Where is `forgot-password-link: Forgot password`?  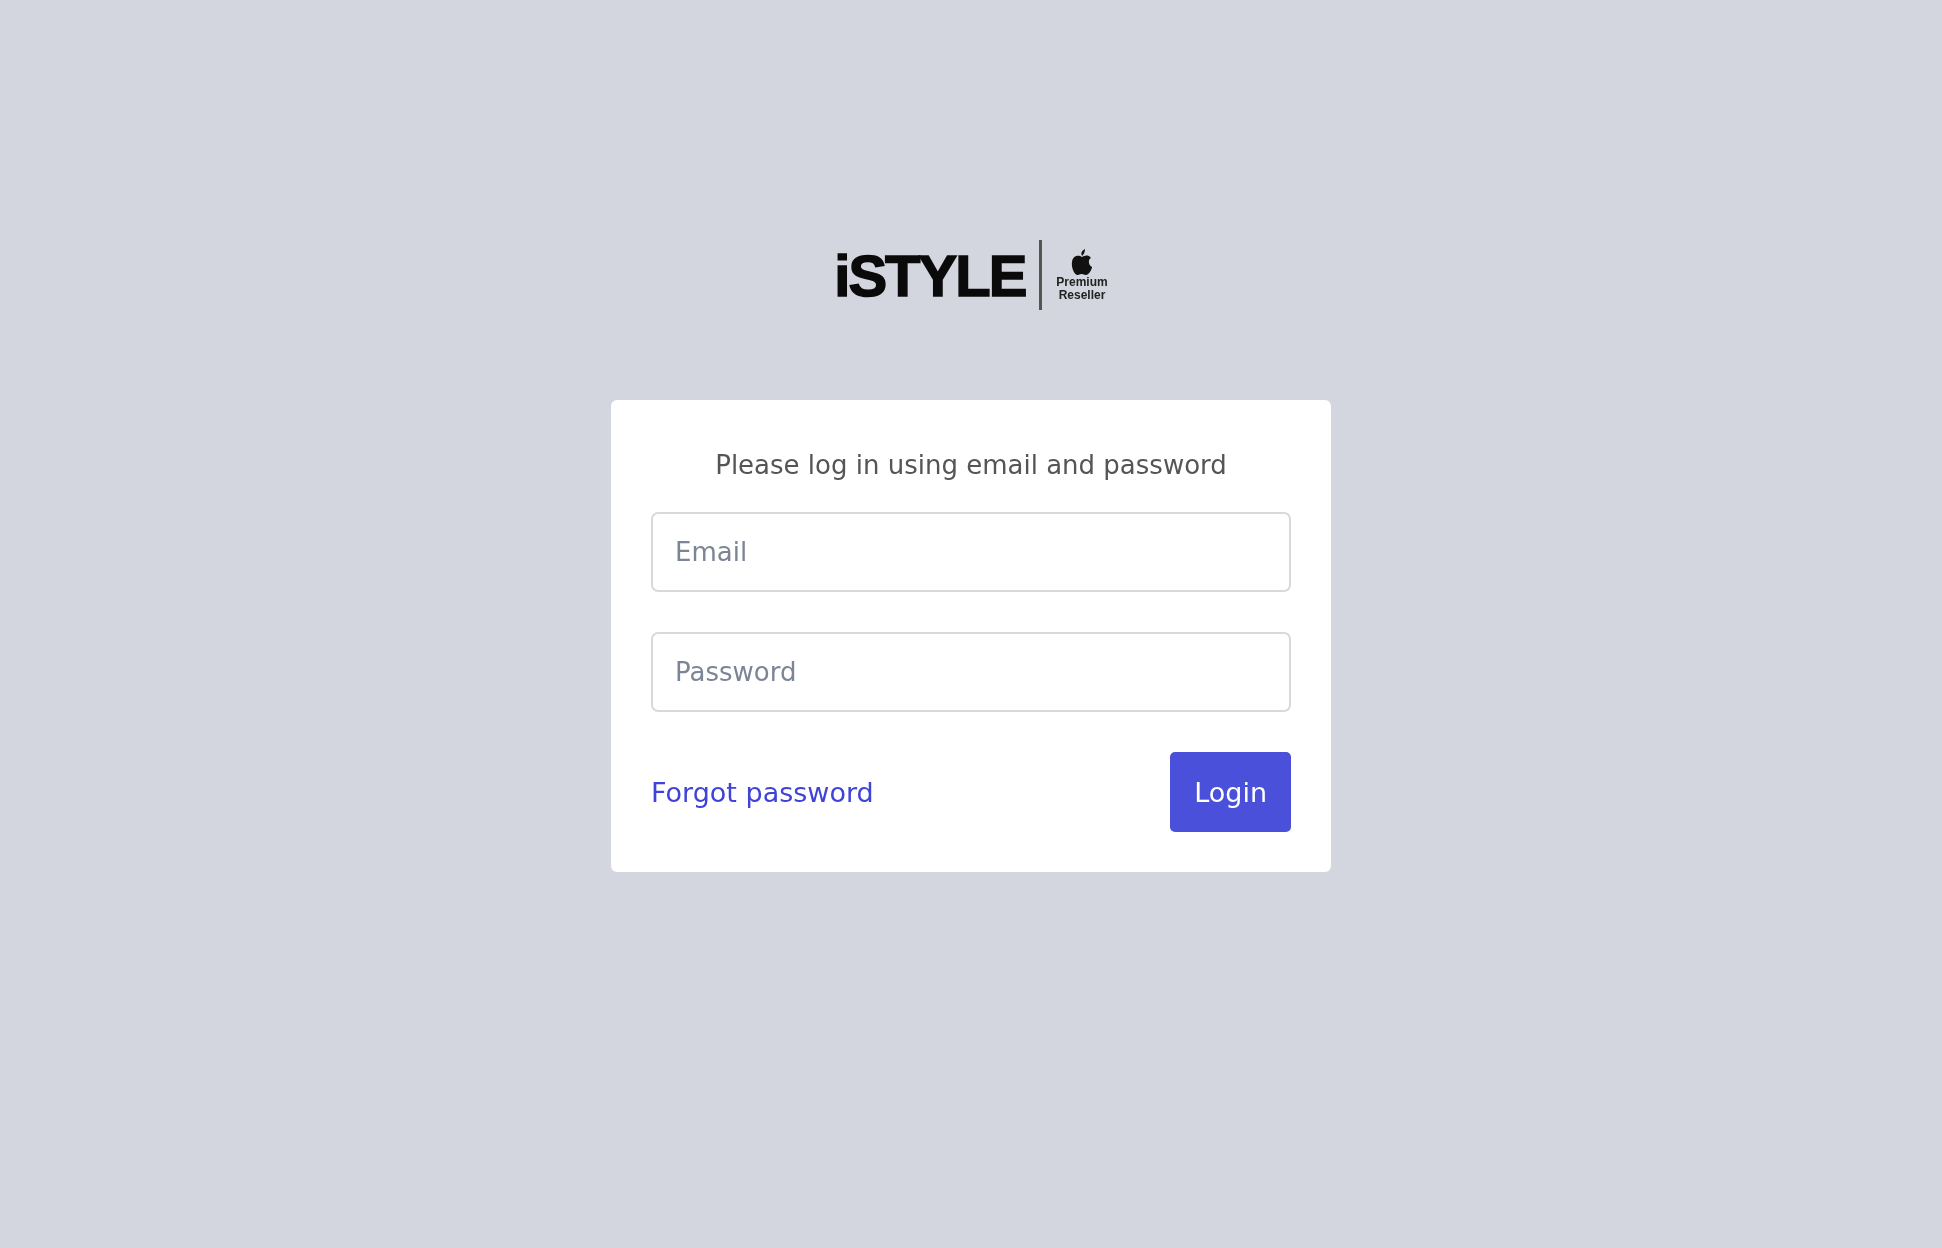
forgot-password-link: Forgot password is located at coordinates (762, 792).